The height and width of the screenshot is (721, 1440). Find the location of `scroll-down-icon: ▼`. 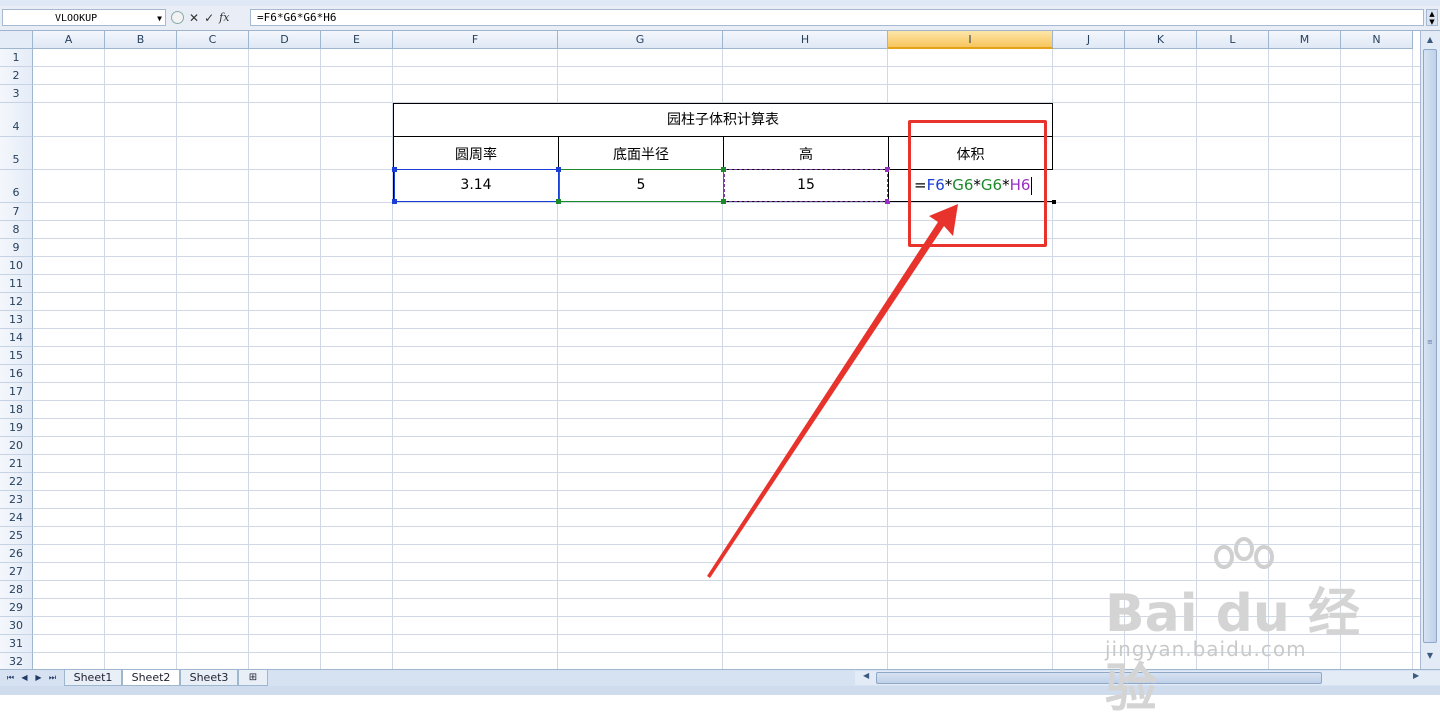

scroll-down-icon: ▼ is located at coordinates (1430, 655).